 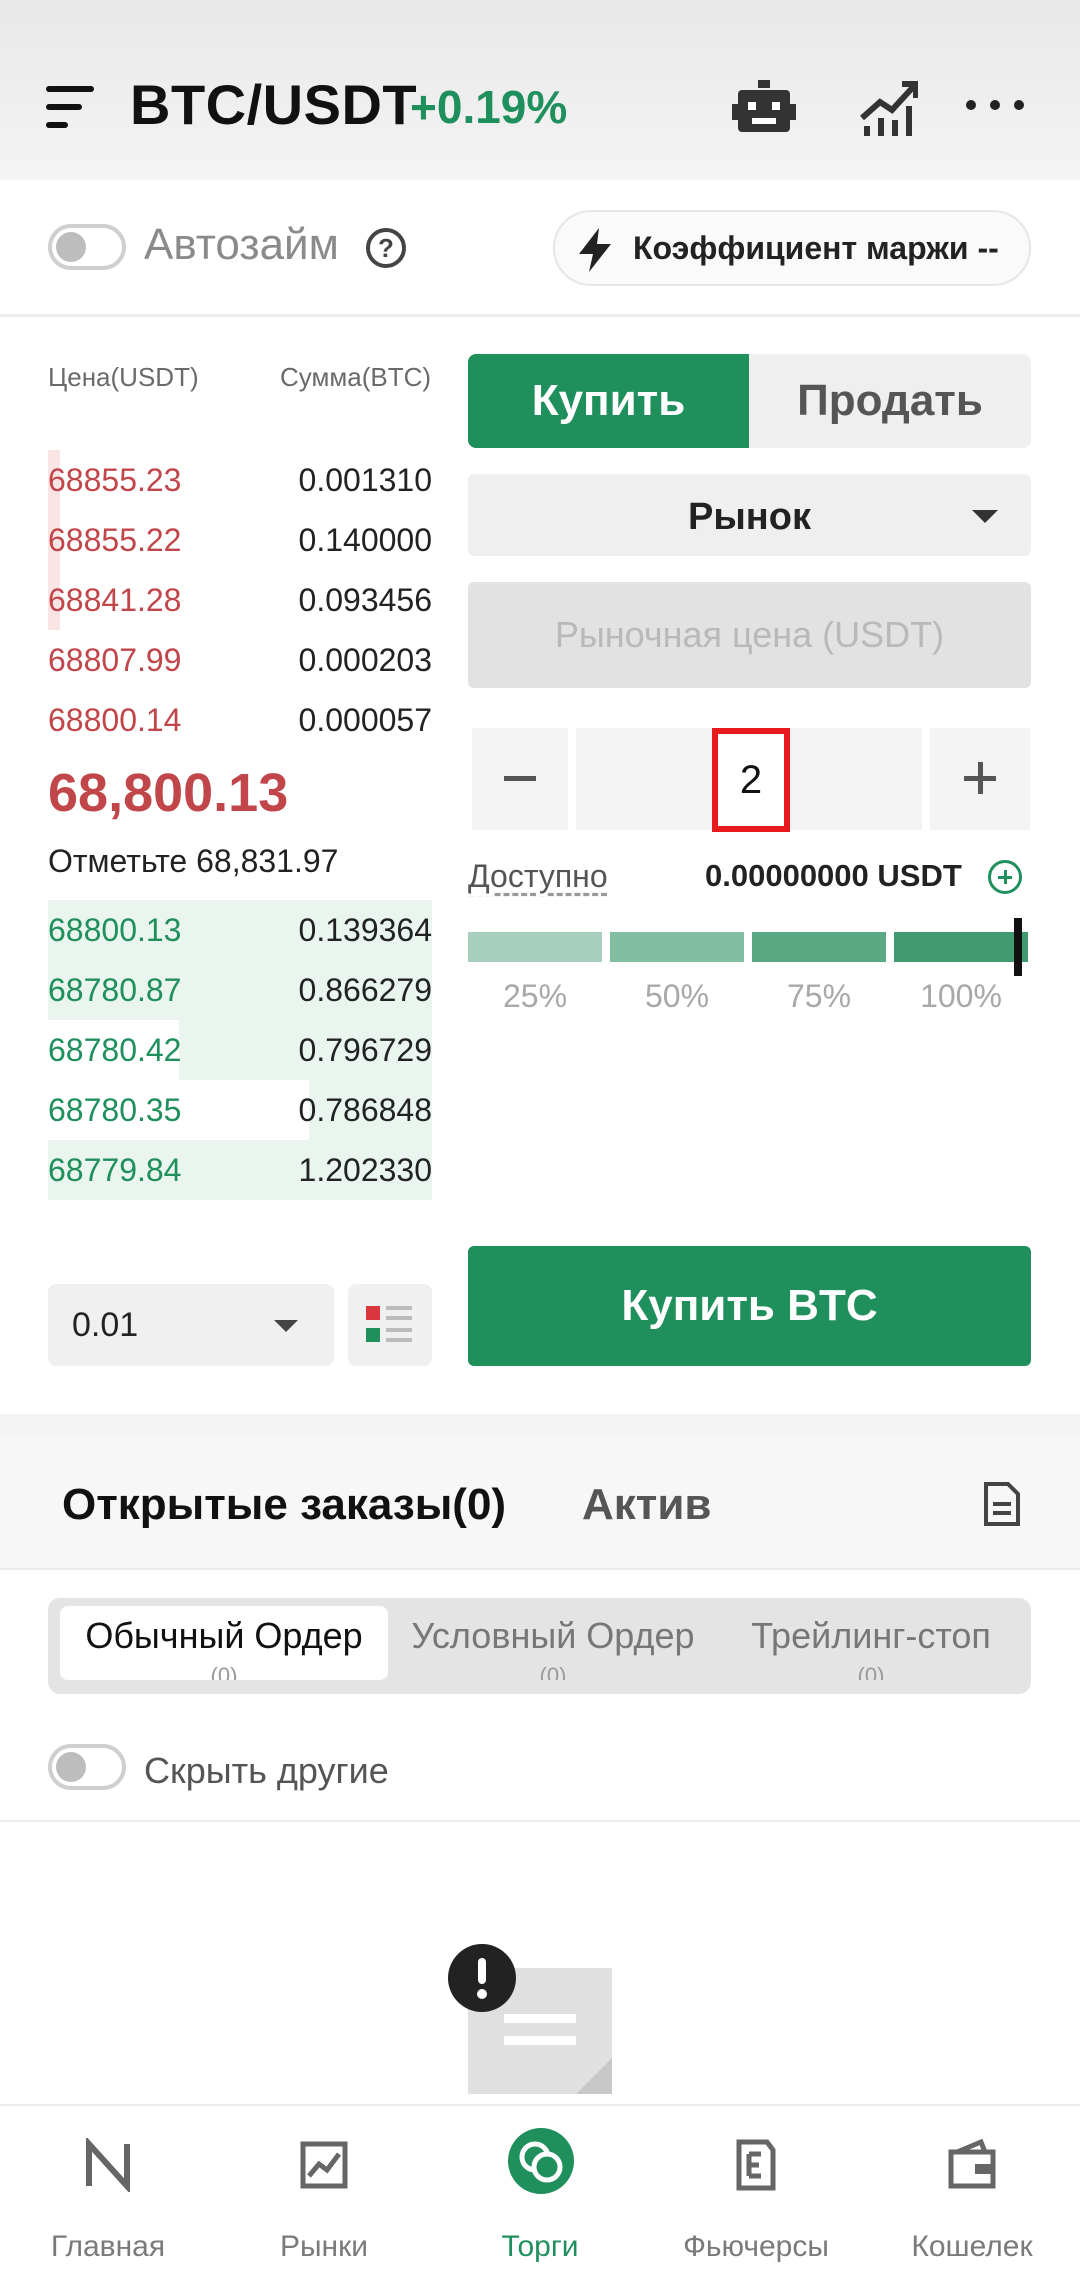 I want to click on nav-label: Торги, so click(x=540, y=2246).